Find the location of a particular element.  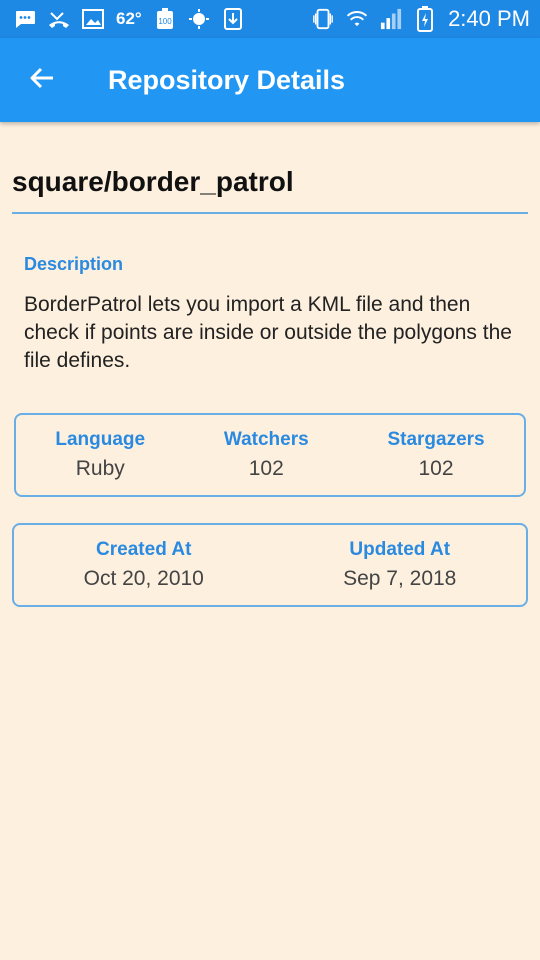

description-label: Description is located at coordinates (74, 264).